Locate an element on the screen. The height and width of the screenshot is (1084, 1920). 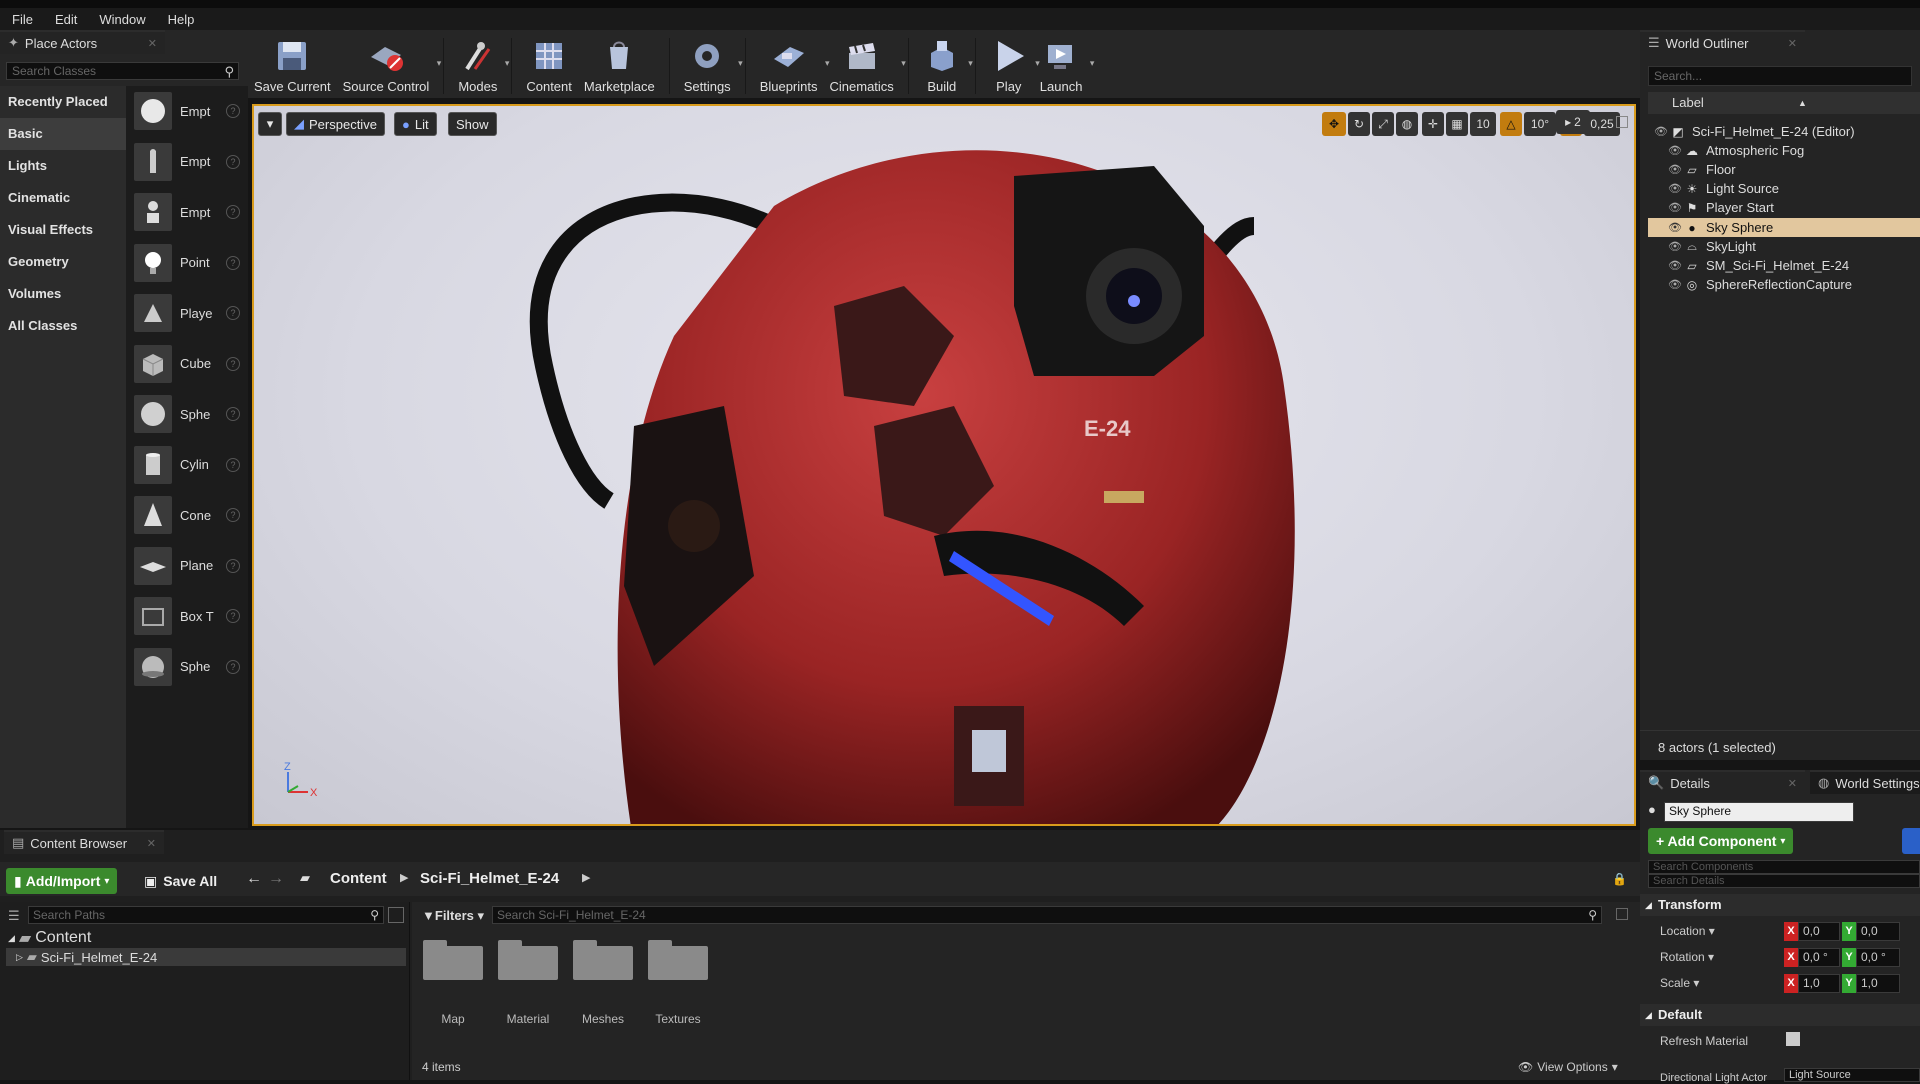
location-y-field: 0,0 is located at coordinates (1878, 931).